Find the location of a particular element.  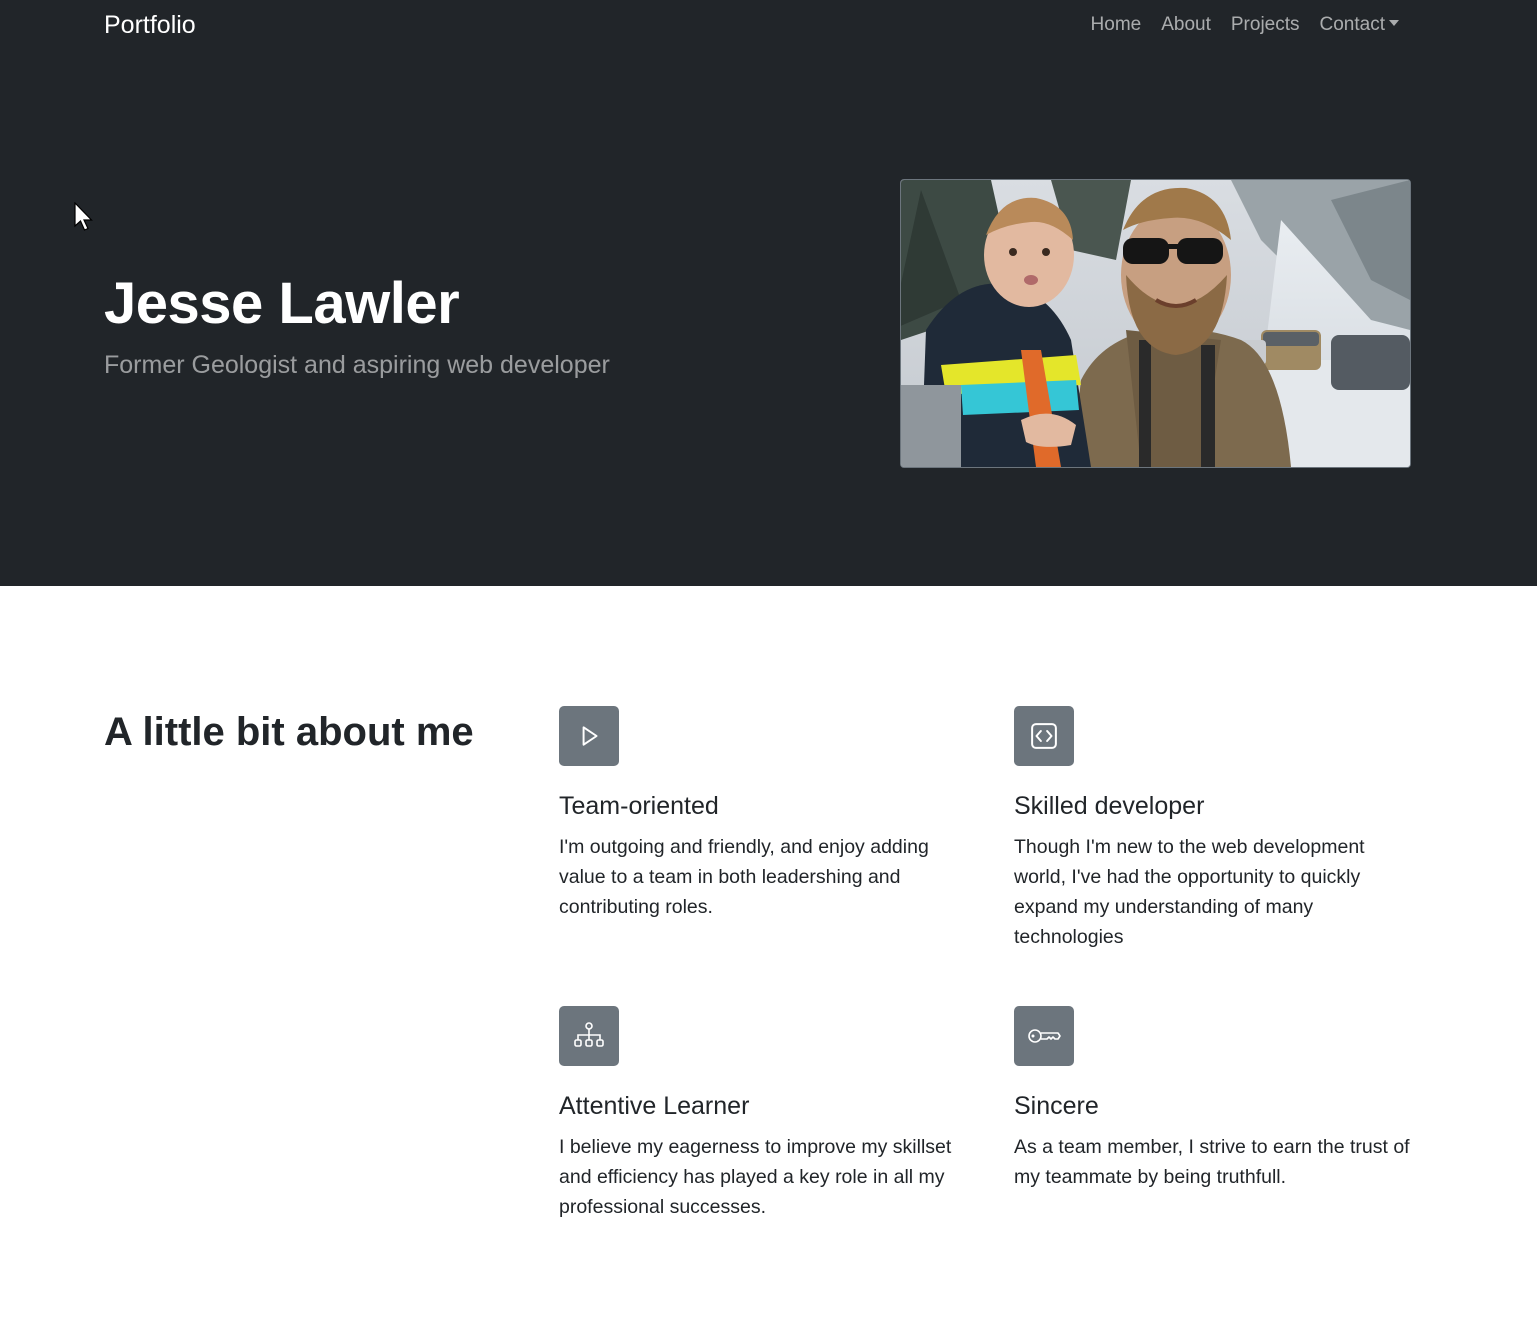

nav-link-about-label: About is located at coordinates (1186, 24).